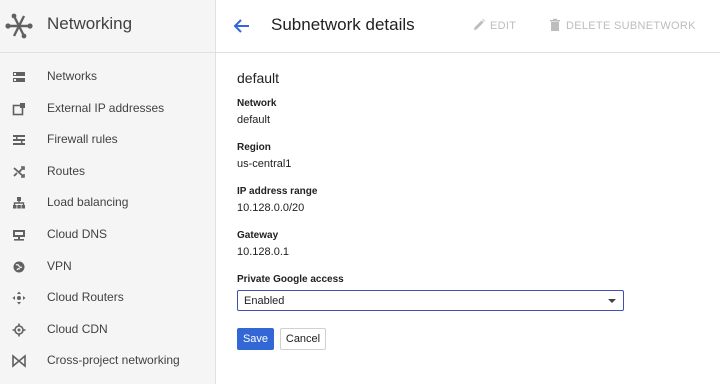  I want to click on network-label: Network, so click(257, 103).